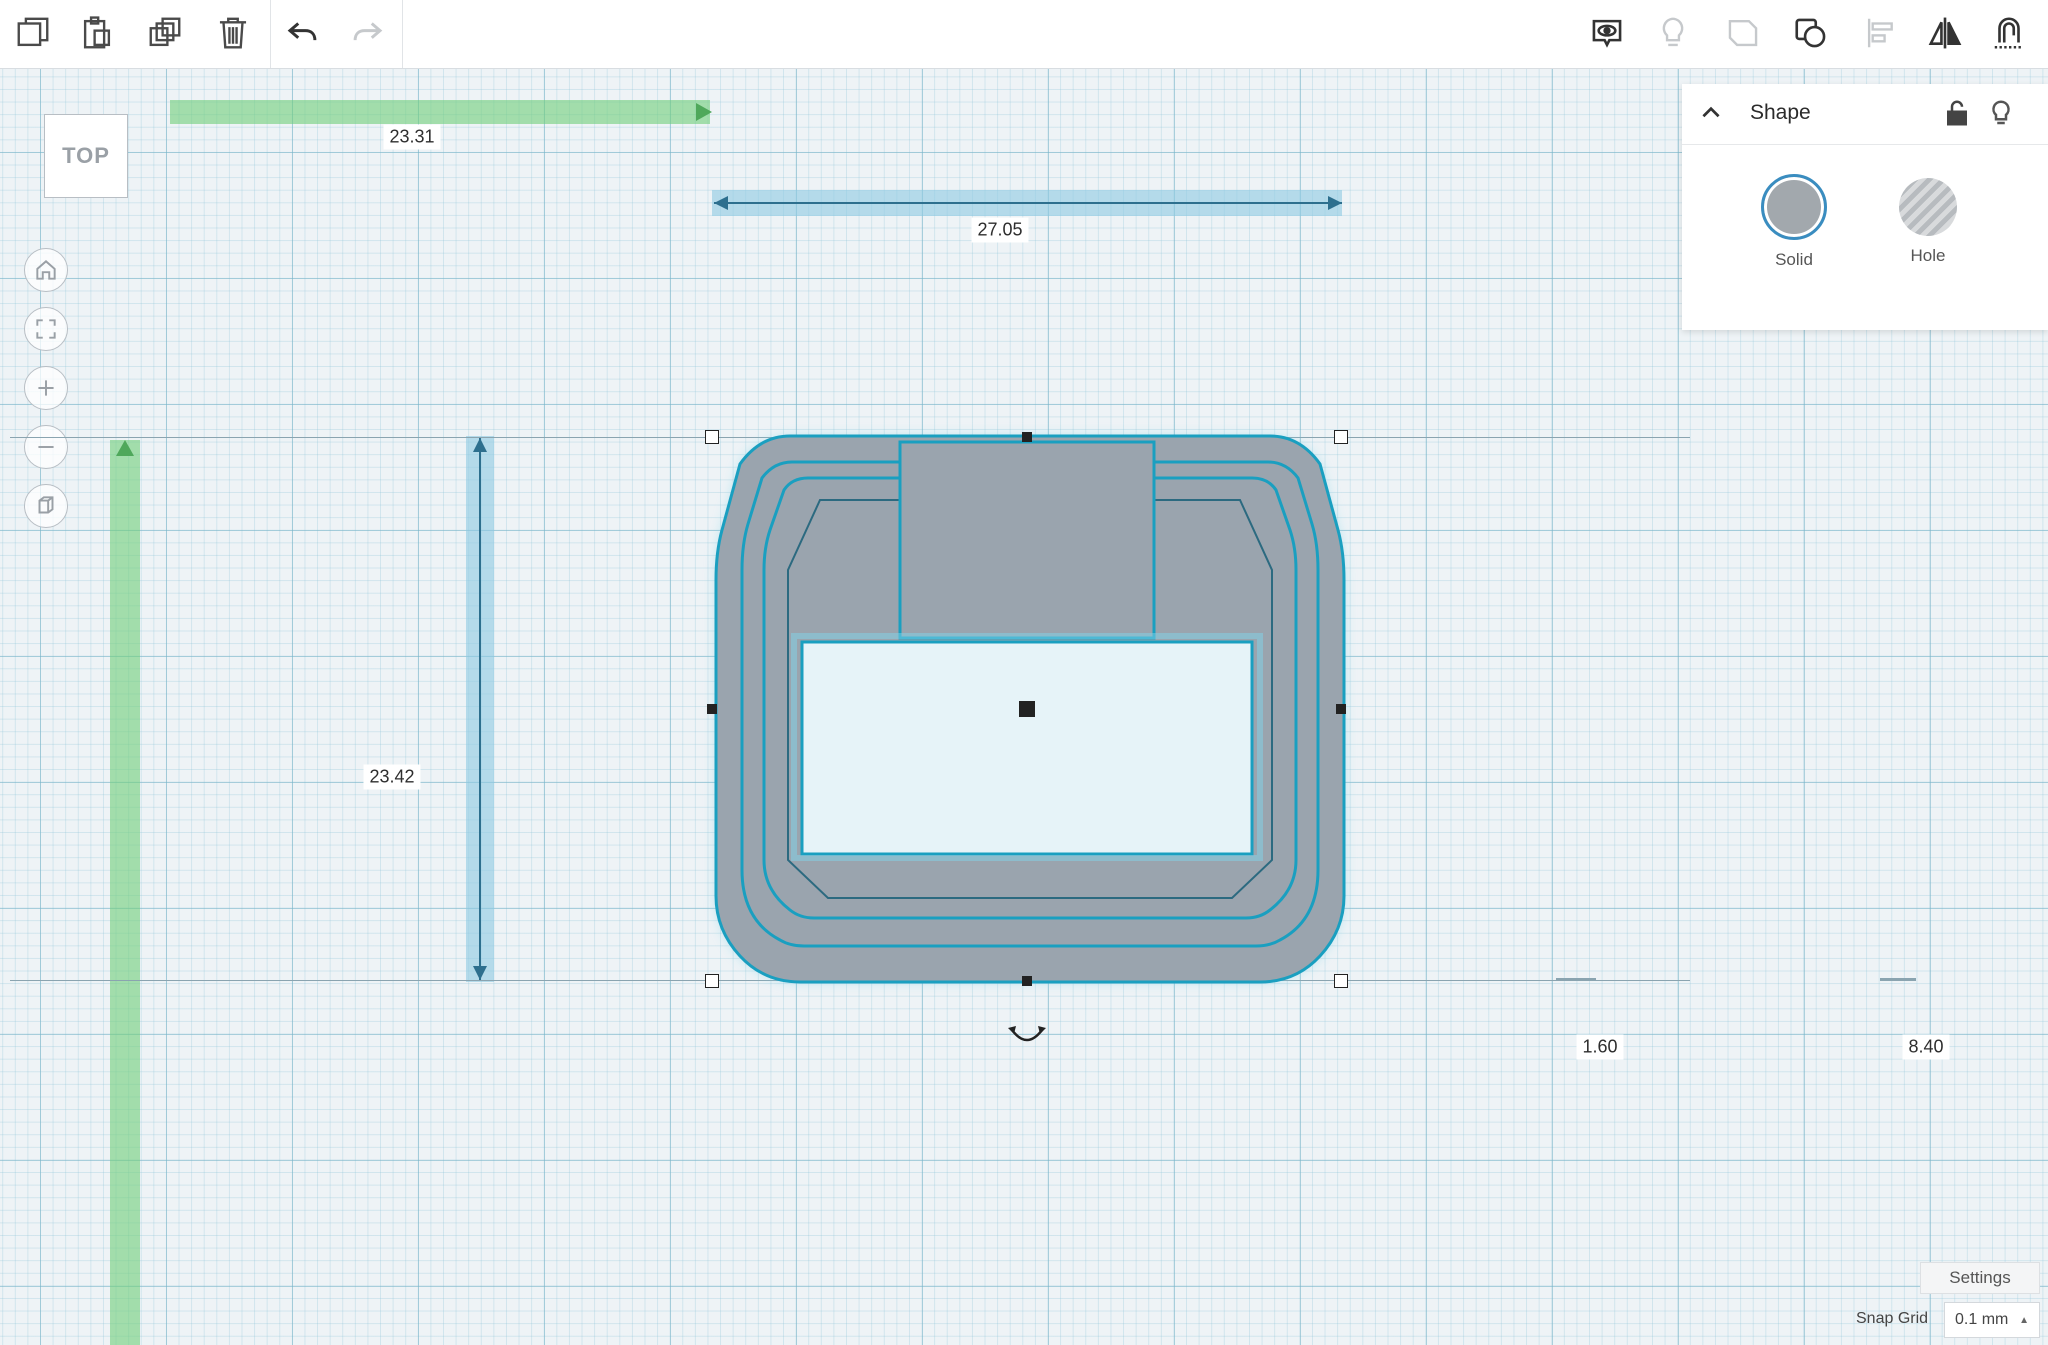 This screenshot has width=2048, height=1345. What do you see at coordinates (46, 388) in the screenshot?
I see `zoom-in-icon` at bounding box center [46, 388].